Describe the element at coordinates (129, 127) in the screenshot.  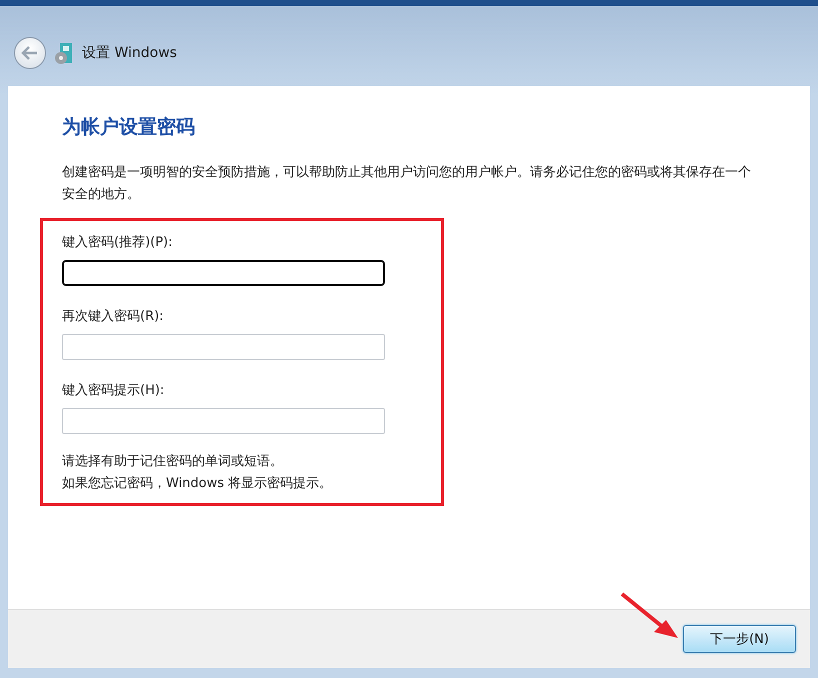
I see `page-heading: 为帐户设置密码` at that location.